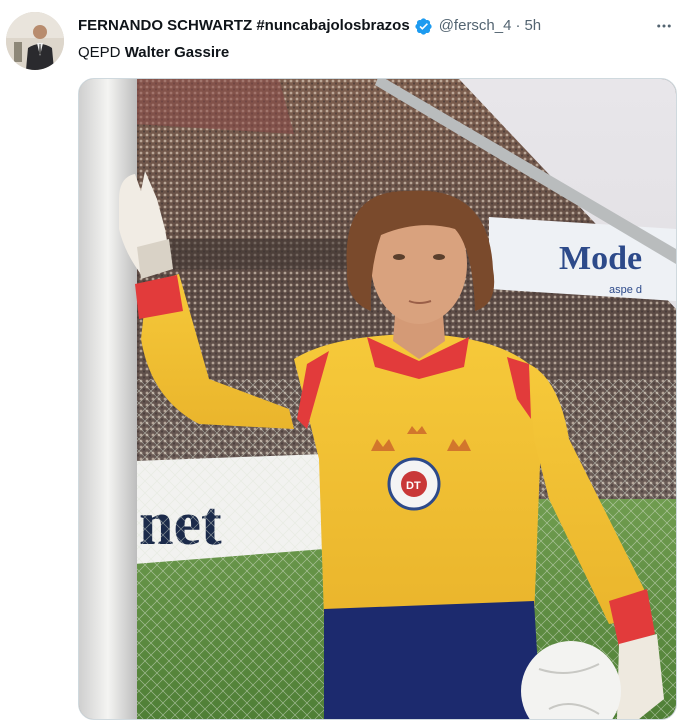 The height and width of the screenshot is (720, 700). I want to click on more-horizontal-icon, so click(664, 26).